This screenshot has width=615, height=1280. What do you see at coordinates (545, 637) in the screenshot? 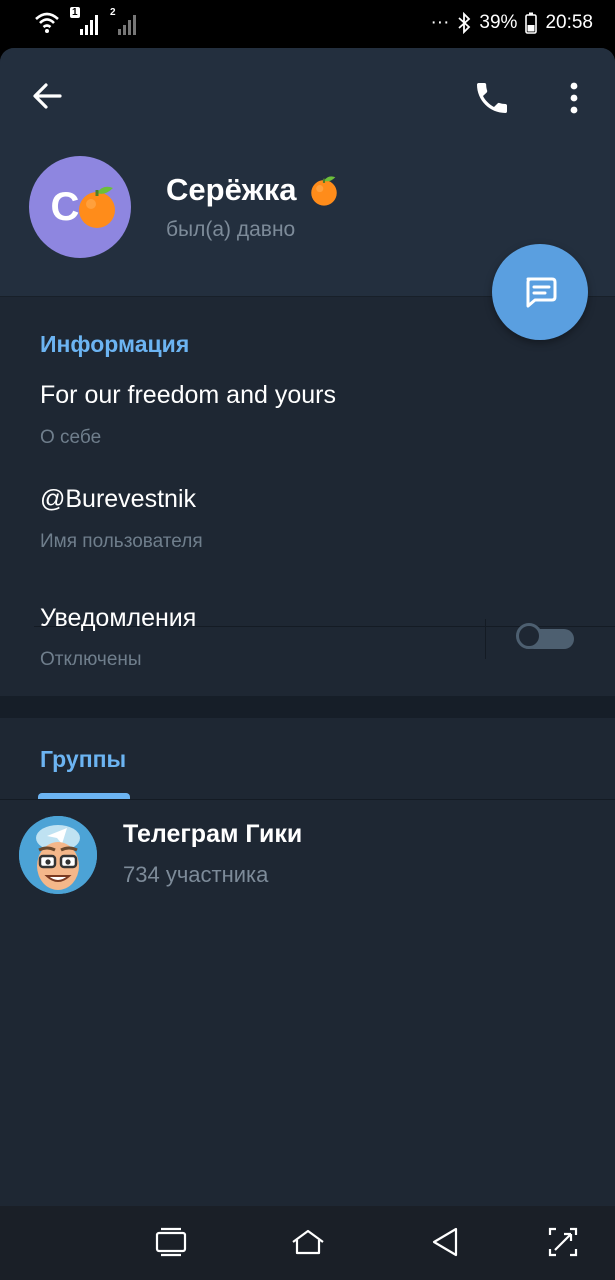
I see `notifications-toggle` at bounding box center [545, 637].